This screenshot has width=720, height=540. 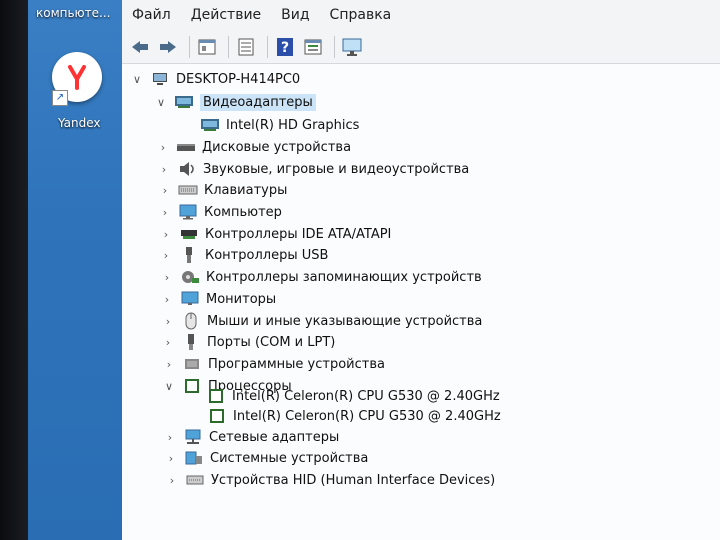 I want to click on system-device-icon, so click(x=194, y=458).